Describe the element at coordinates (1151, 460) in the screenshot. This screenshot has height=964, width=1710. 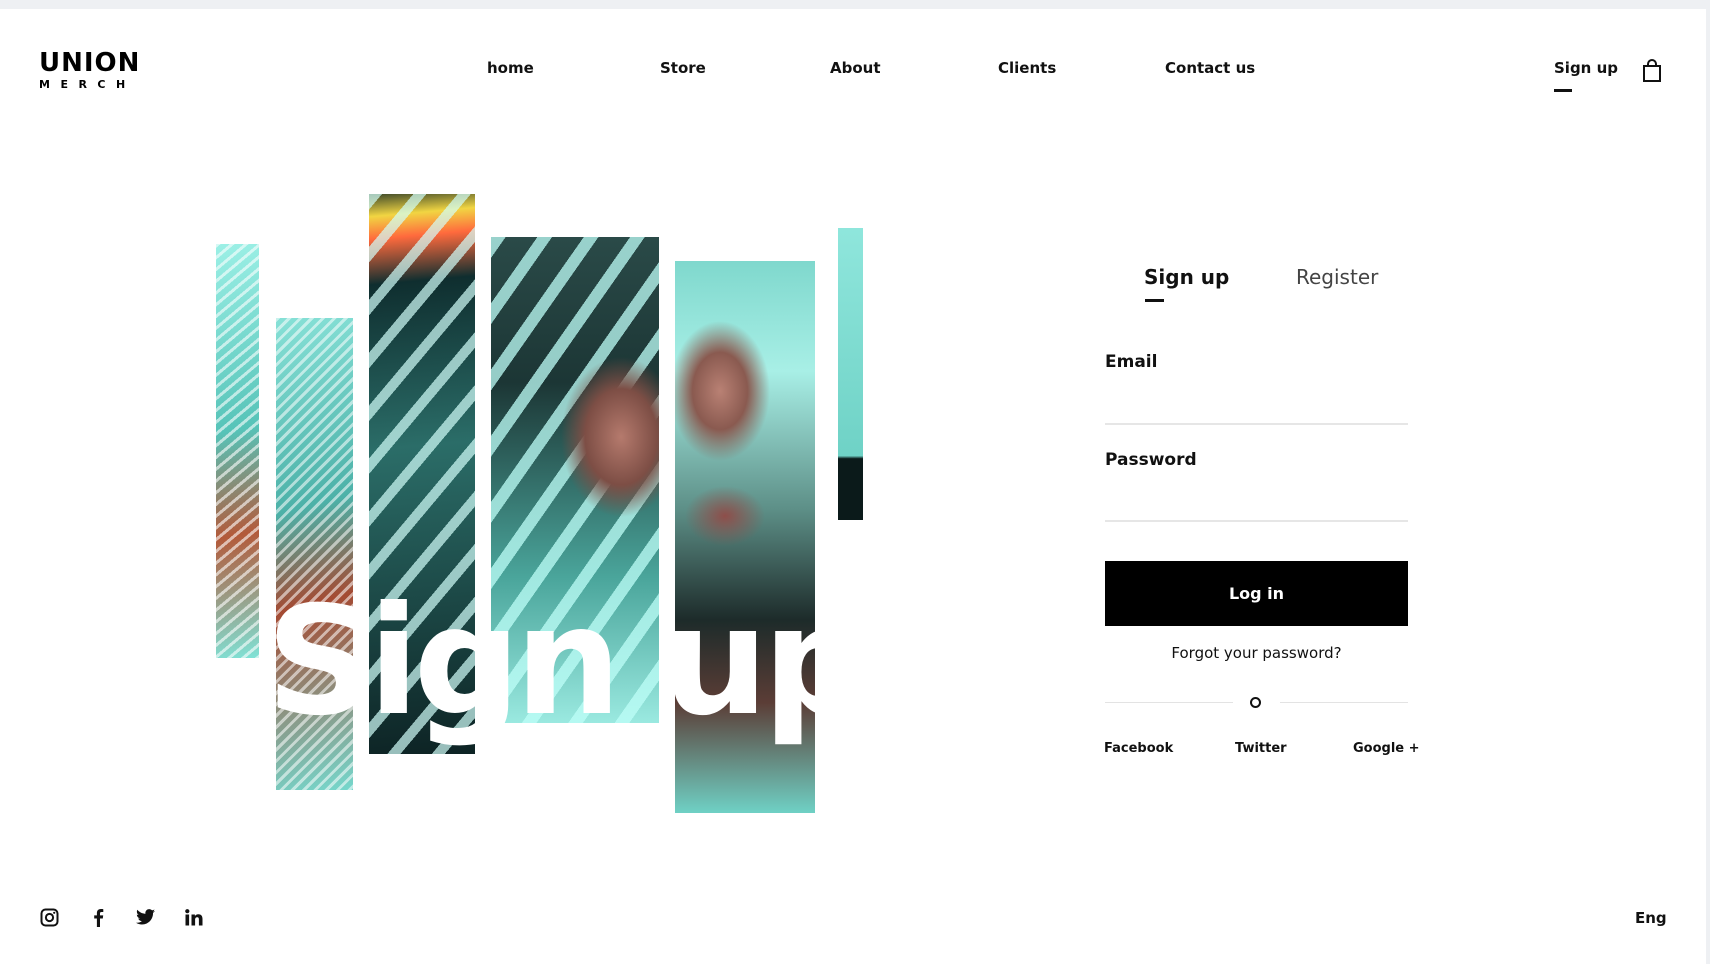
I see `password-label: Password` at that location.